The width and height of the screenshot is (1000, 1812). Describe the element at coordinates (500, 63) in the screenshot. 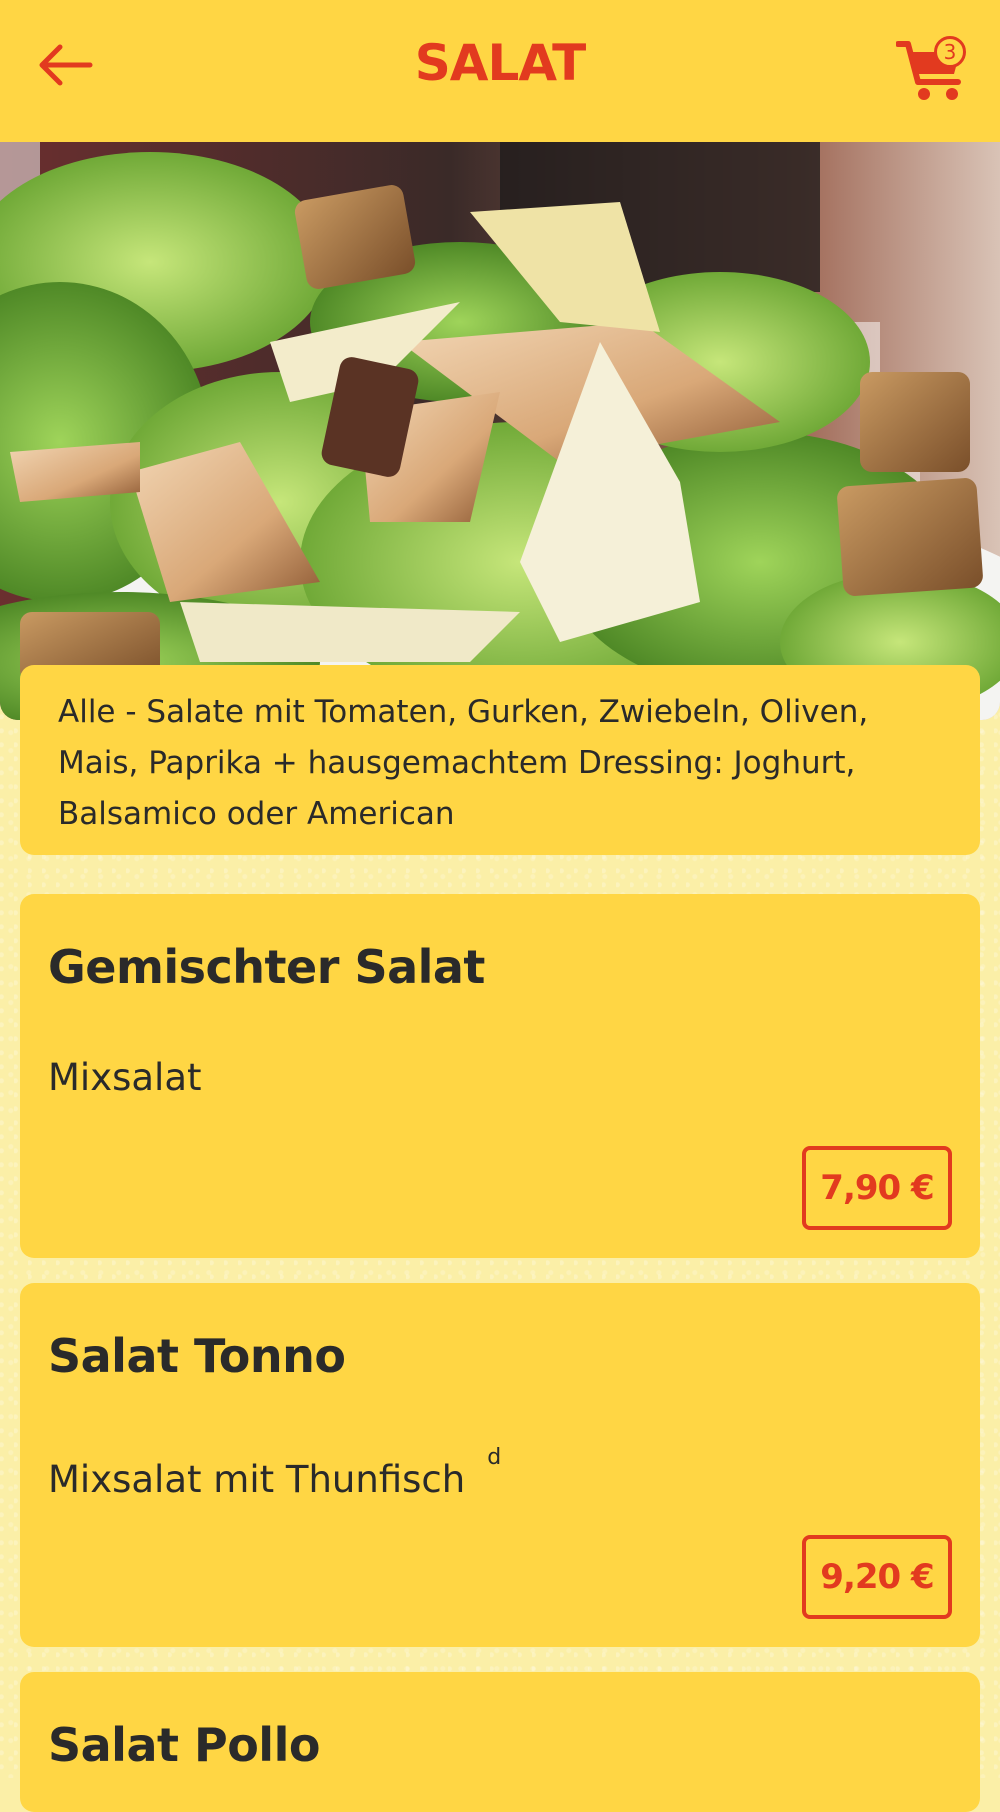

I see `page-title: SALAT` at that location.